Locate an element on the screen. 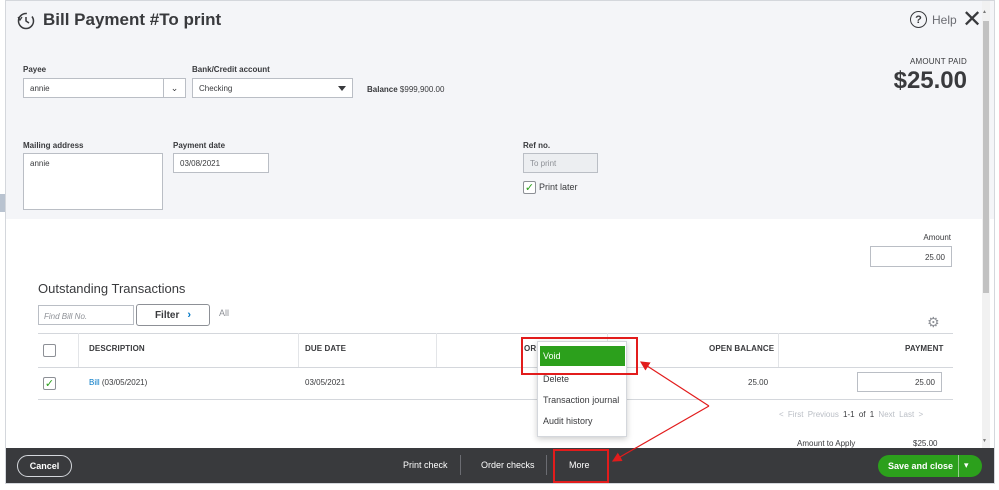 Image resolution: width=999 pixels, height=490 pixels. amount-to-apply-value: $25.00 is located at coordinates (925, 443).